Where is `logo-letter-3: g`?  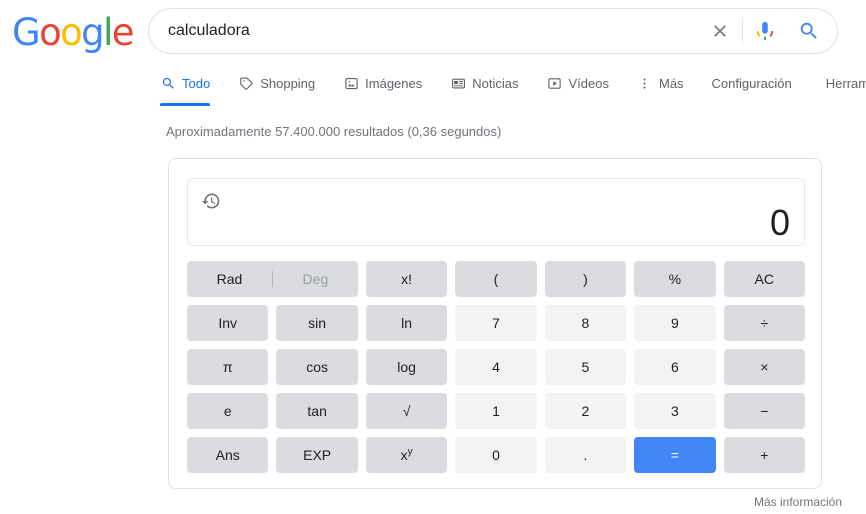 logo-letter-3: g is located at coordinates (92, 32).